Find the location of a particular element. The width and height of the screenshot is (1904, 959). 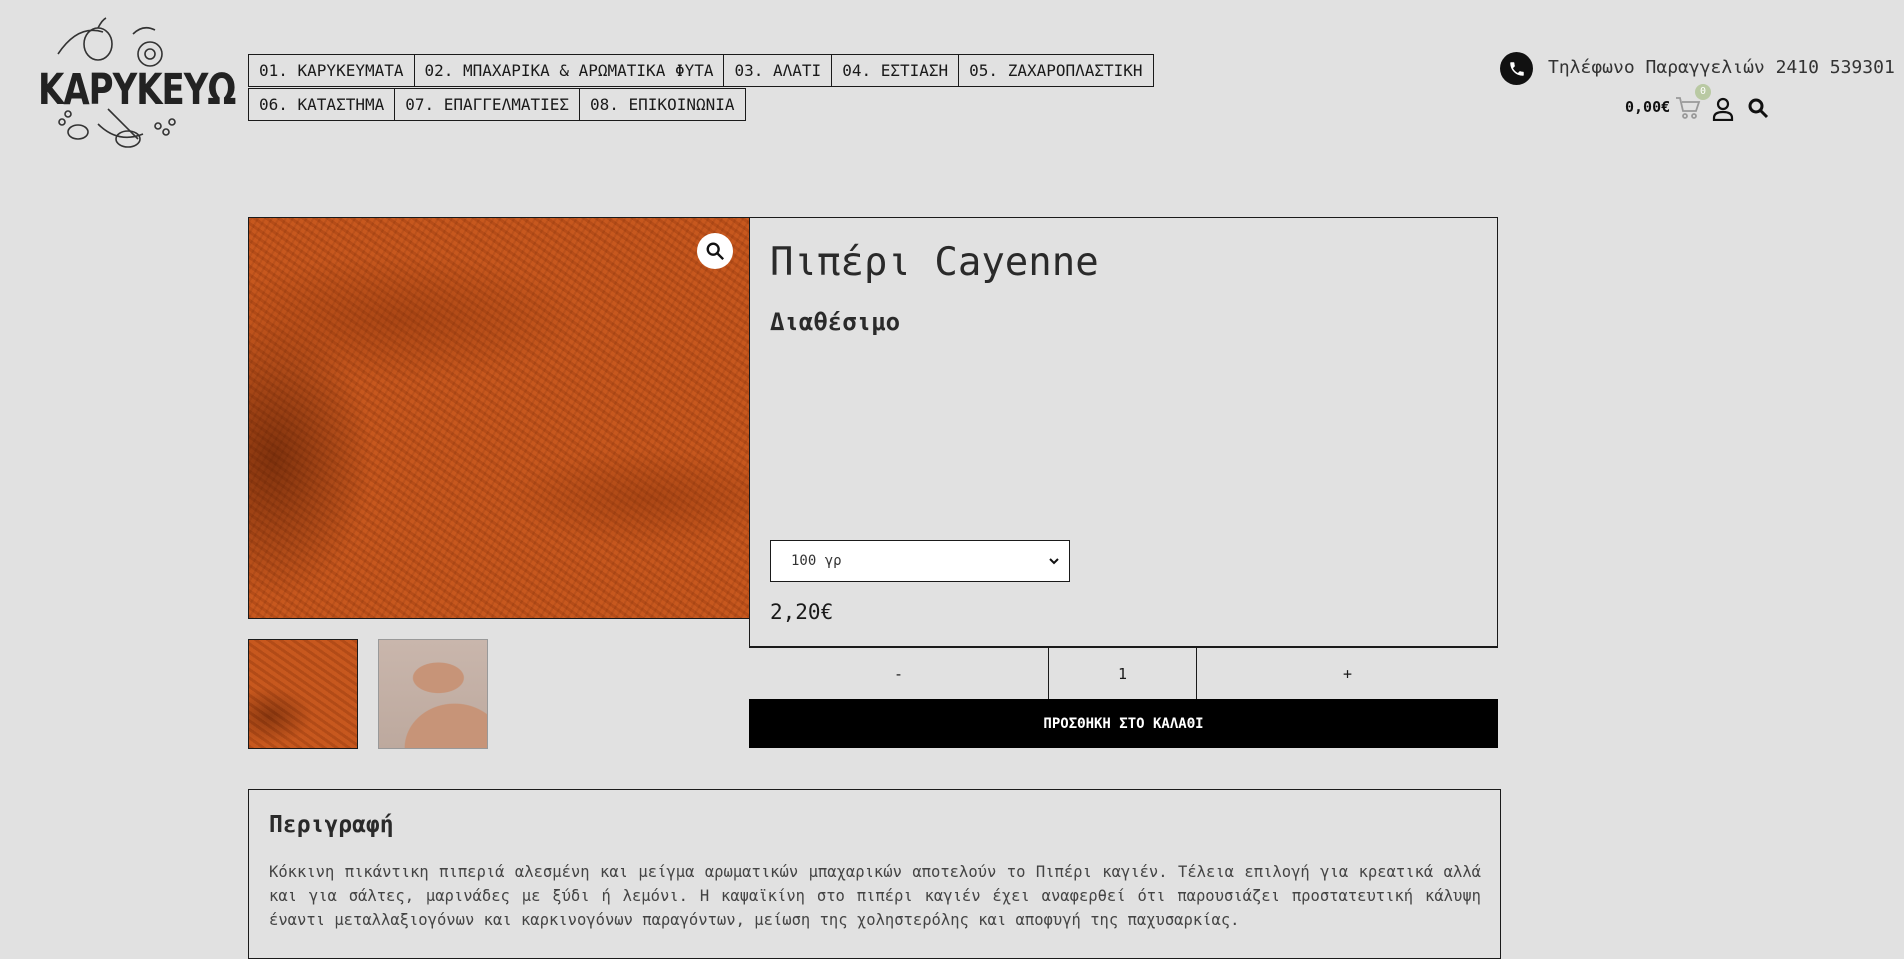

qty-value: 1 is located at coordinates (1123, 673).